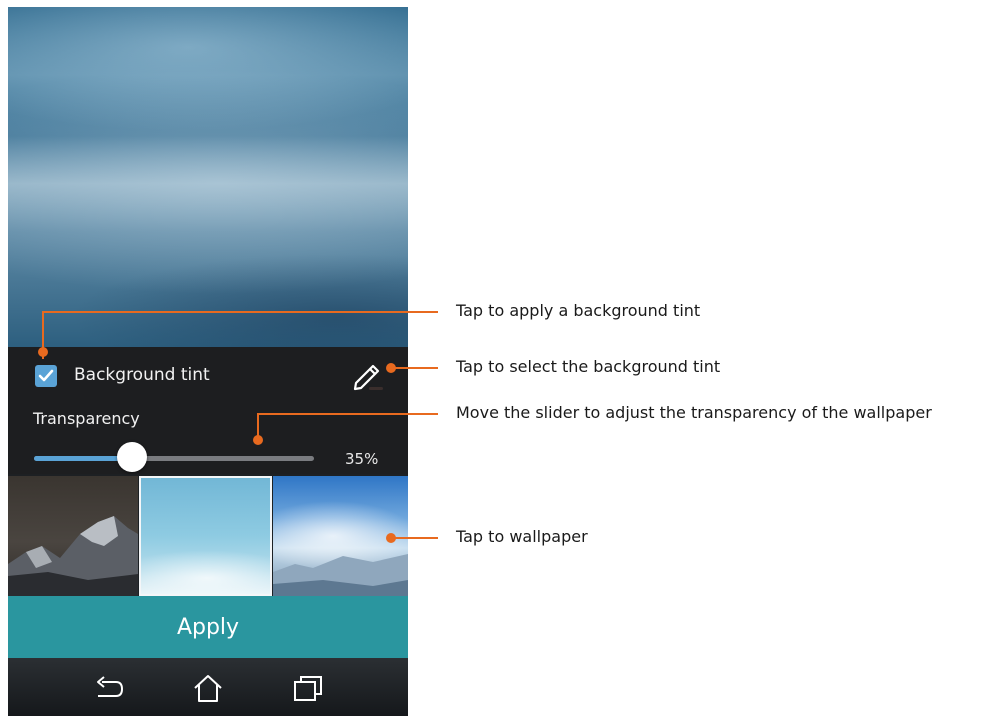 The image size is (987, 716). I want to click on wallpaper-thumbnail-mountain, so click(73, 536).